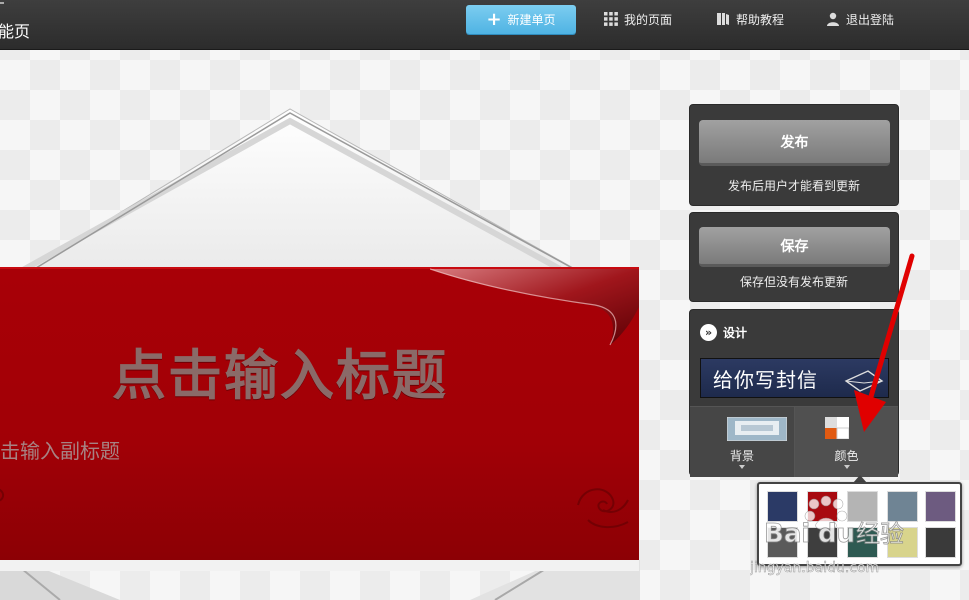 This screenshot has height=600, width=969. Describe the element at coordinates (787, 534) in the screenshot. I see `watermark-brand-a: Bai` at that location.